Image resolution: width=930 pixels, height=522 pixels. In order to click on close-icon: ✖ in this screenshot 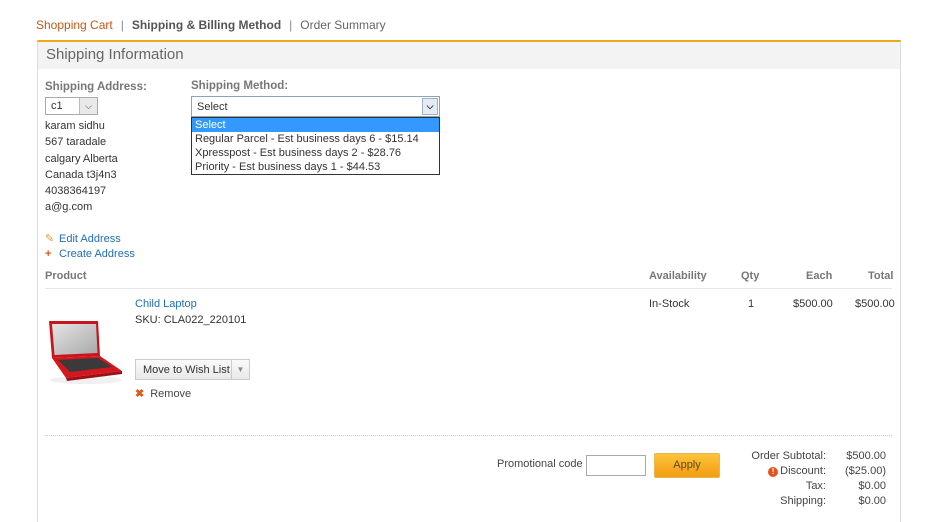, I will do `click(140, 394)`.